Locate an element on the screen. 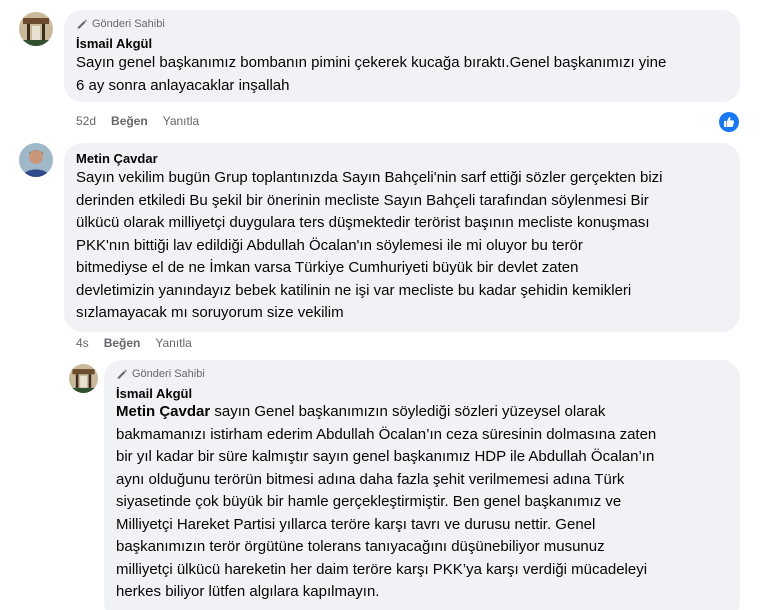  thumbs-up-icon is located at coordinates (729, 122).